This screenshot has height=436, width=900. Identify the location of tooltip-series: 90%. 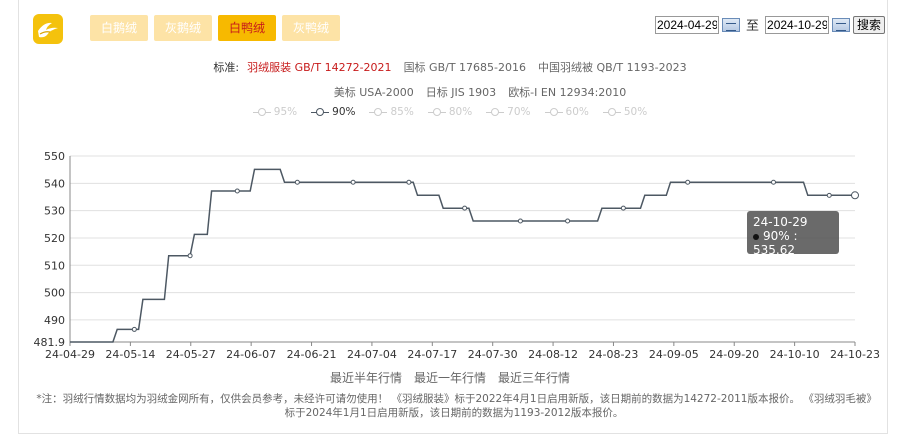
(776, 236).